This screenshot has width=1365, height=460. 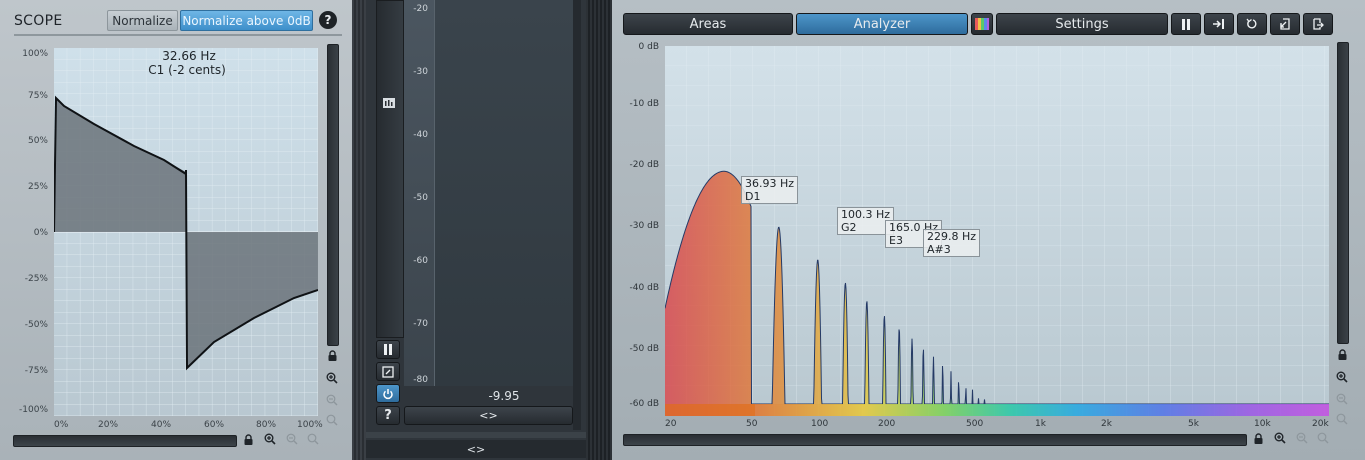 I want to click on peak-note: G2, so click(x=849, y=227).